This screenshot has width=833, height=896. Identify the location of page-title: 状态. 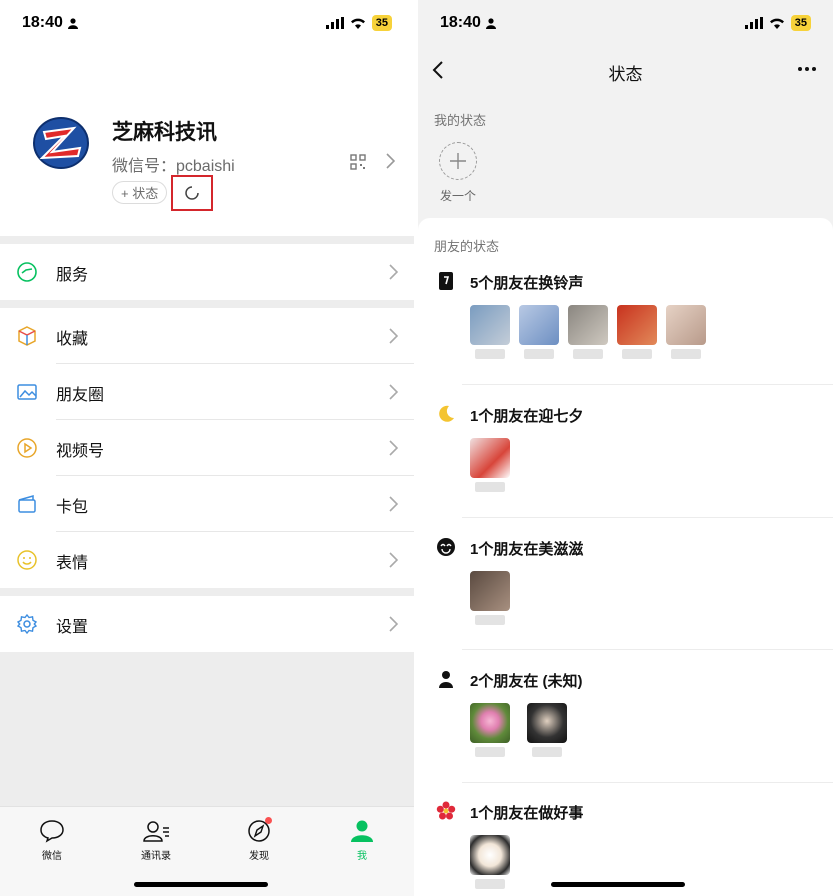
(625, 74).